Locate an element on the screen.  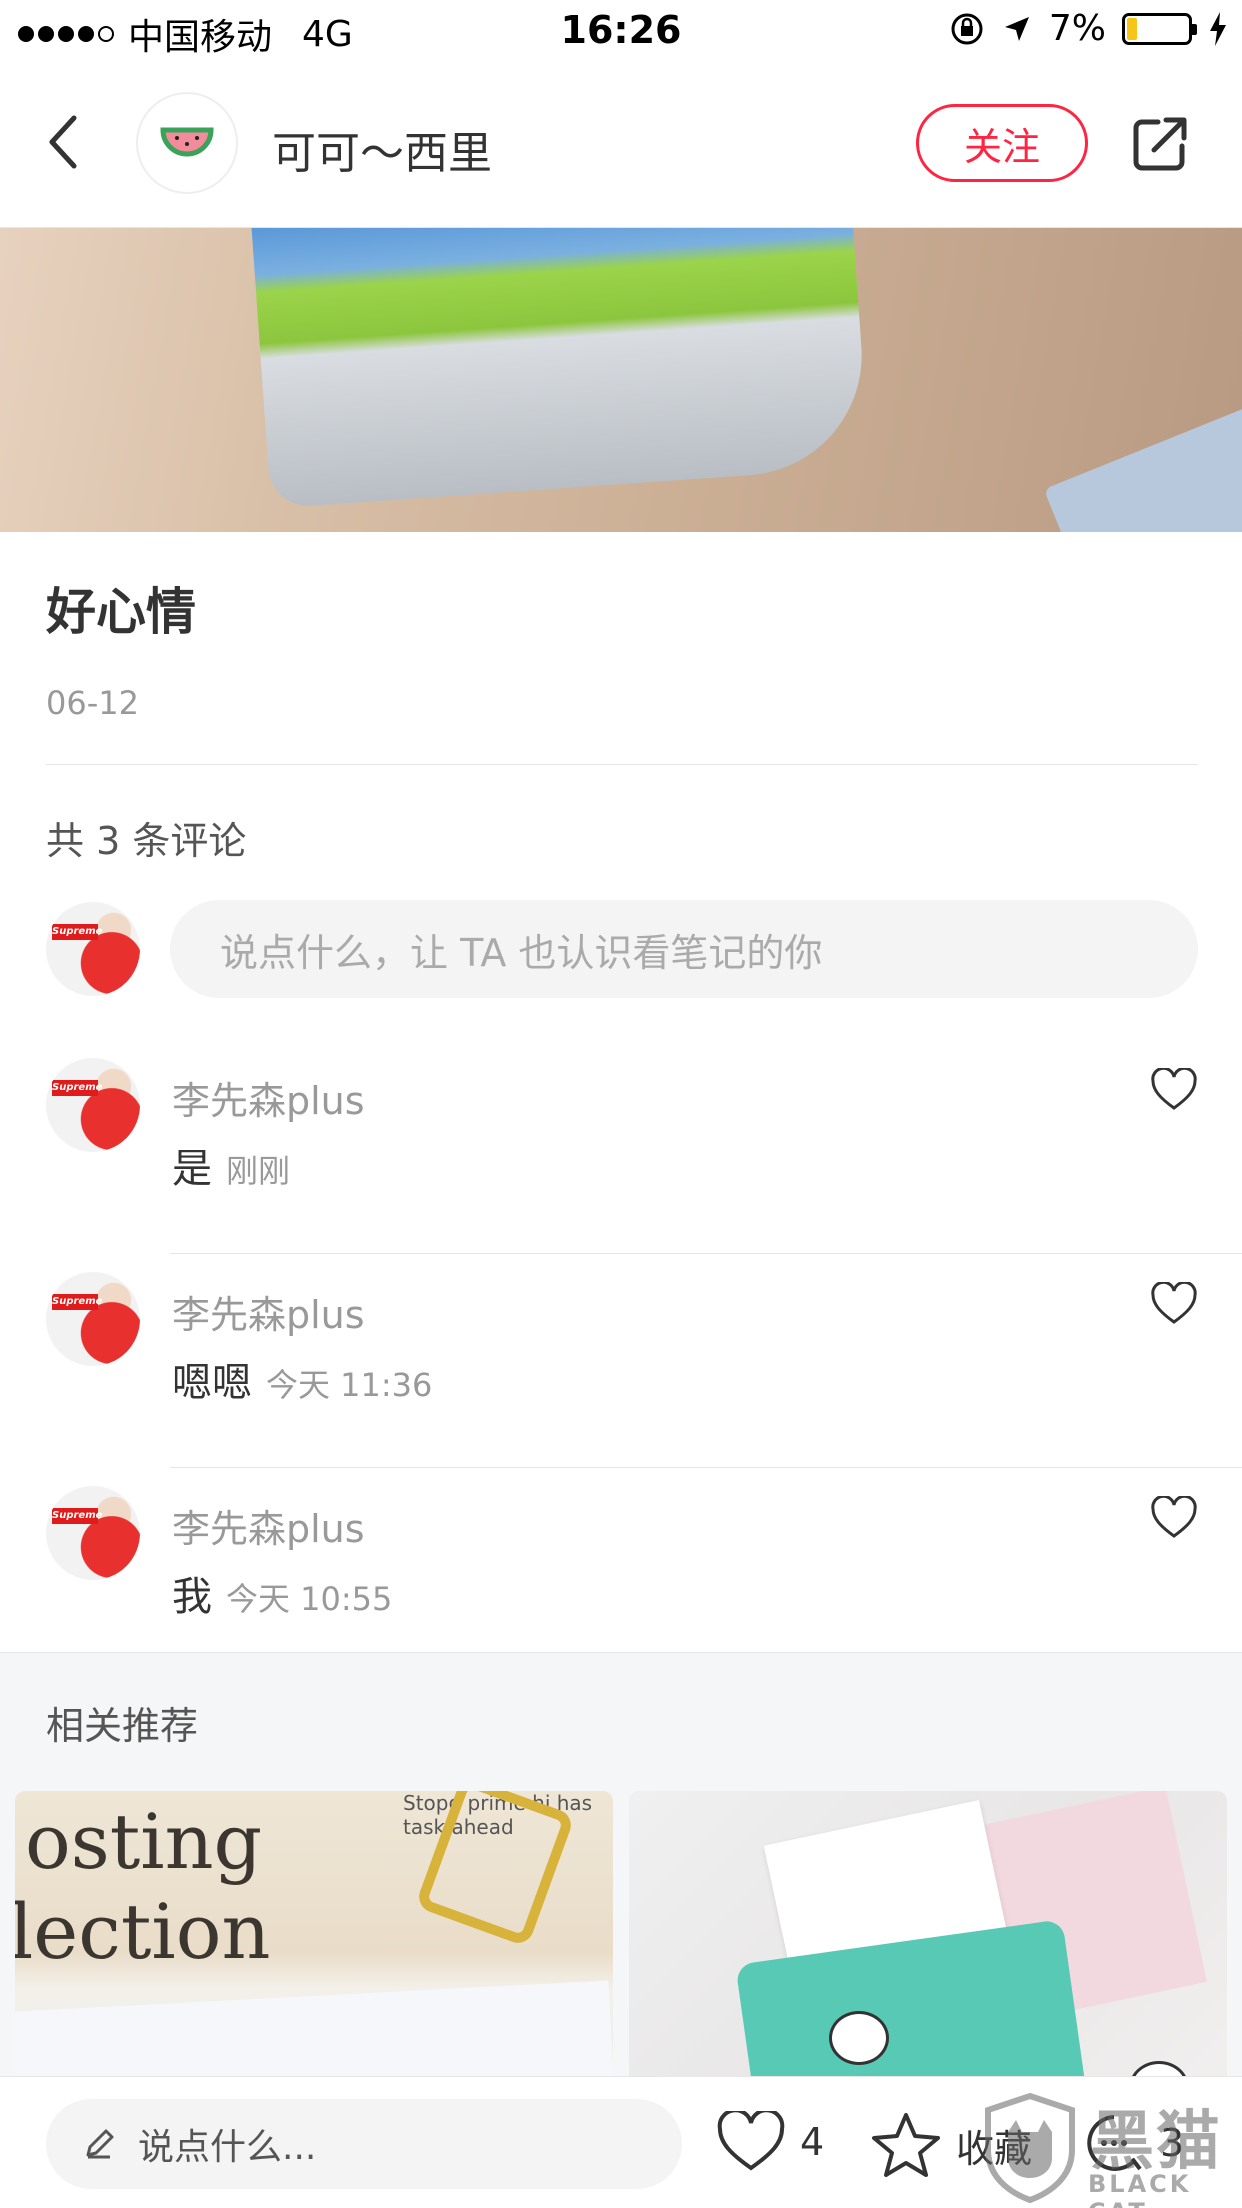
watermelon-icon is located at coordinates (187, 142).